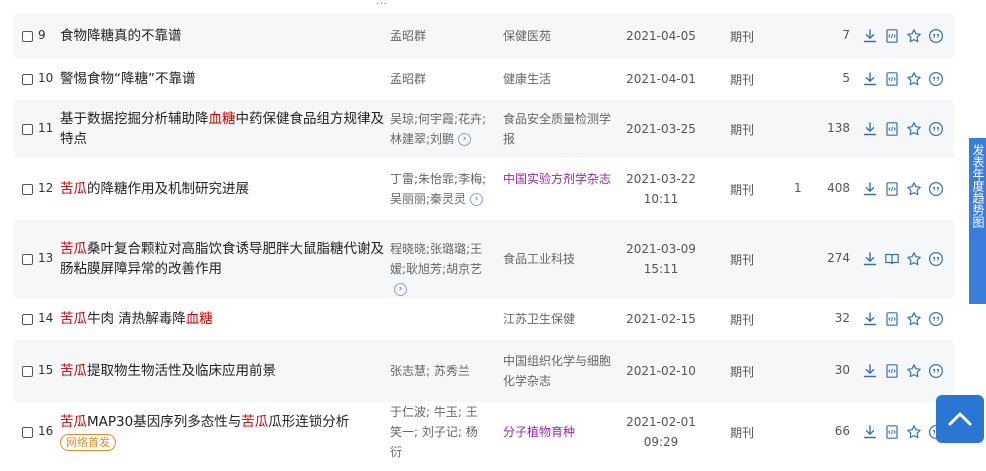 The width and height of the screenshot is (986, 471). I want to click on download-count: 66, so click(842, 431).